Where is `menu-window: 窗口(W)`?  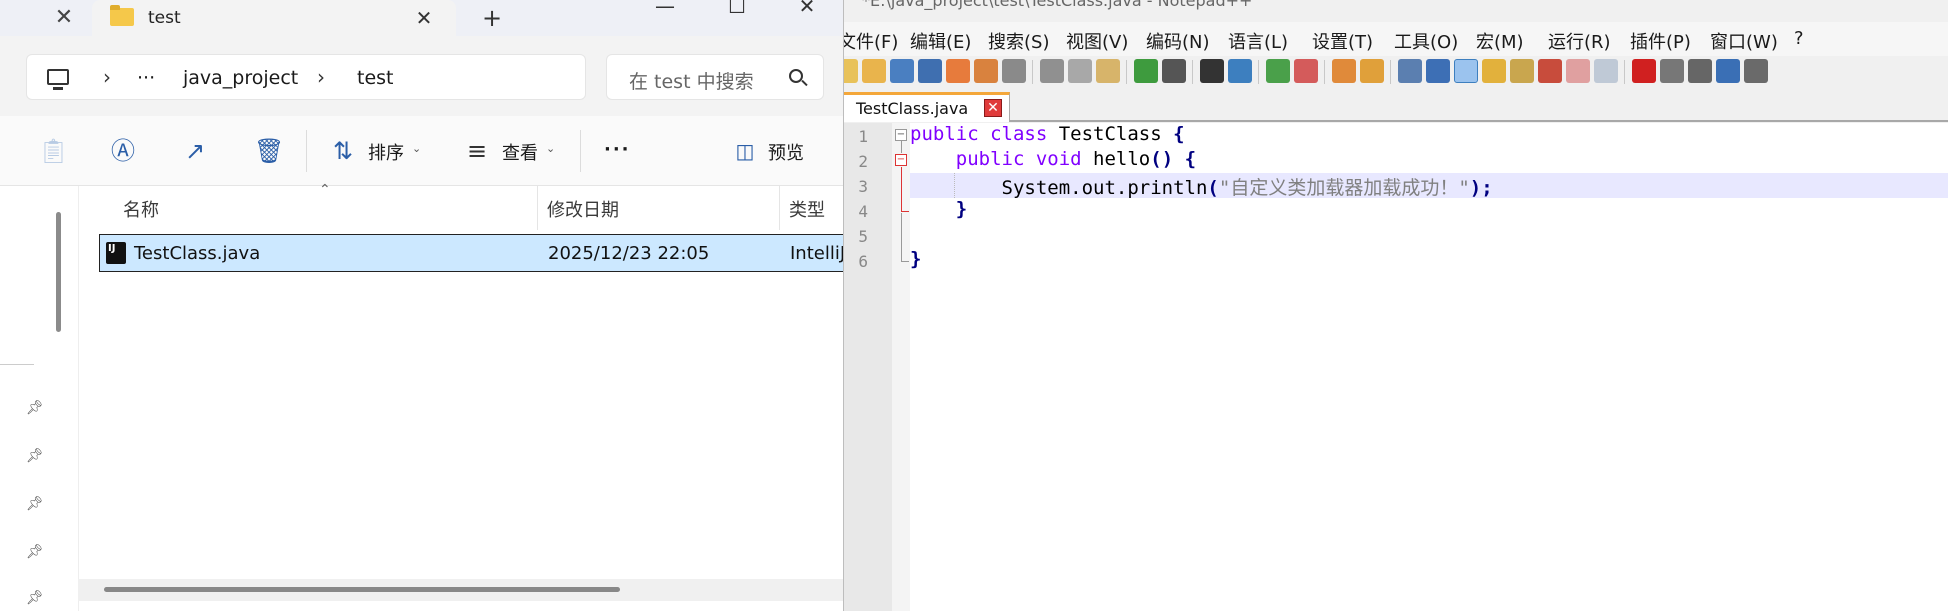
menu-window: 窗口(W) is located at coordinates (1744, 41).